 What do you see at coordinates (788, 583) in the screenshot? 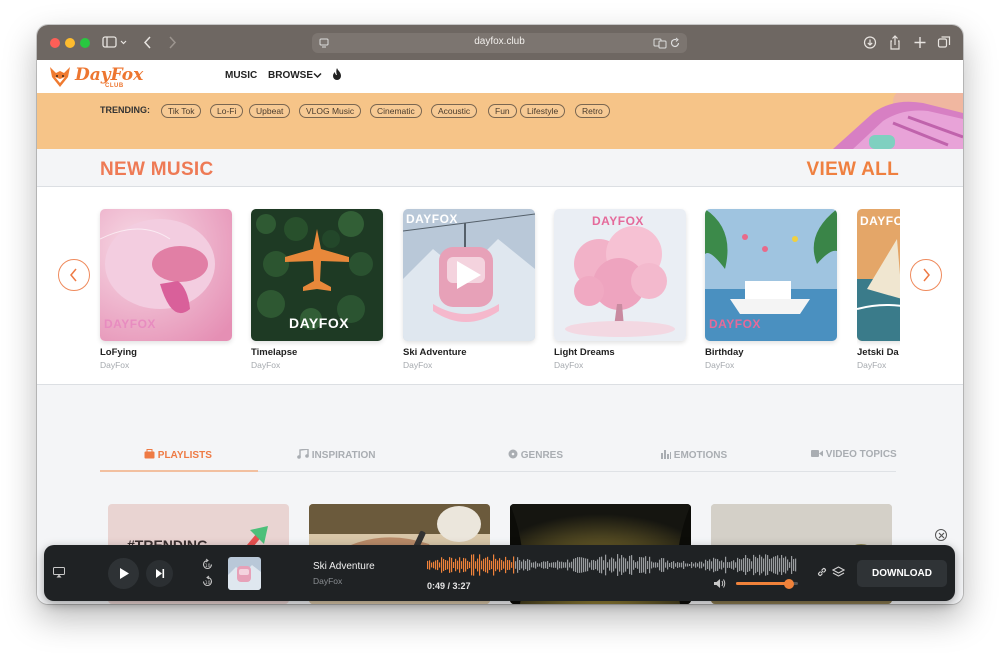
I see `volume-knob` at bounding box center [788, 583].